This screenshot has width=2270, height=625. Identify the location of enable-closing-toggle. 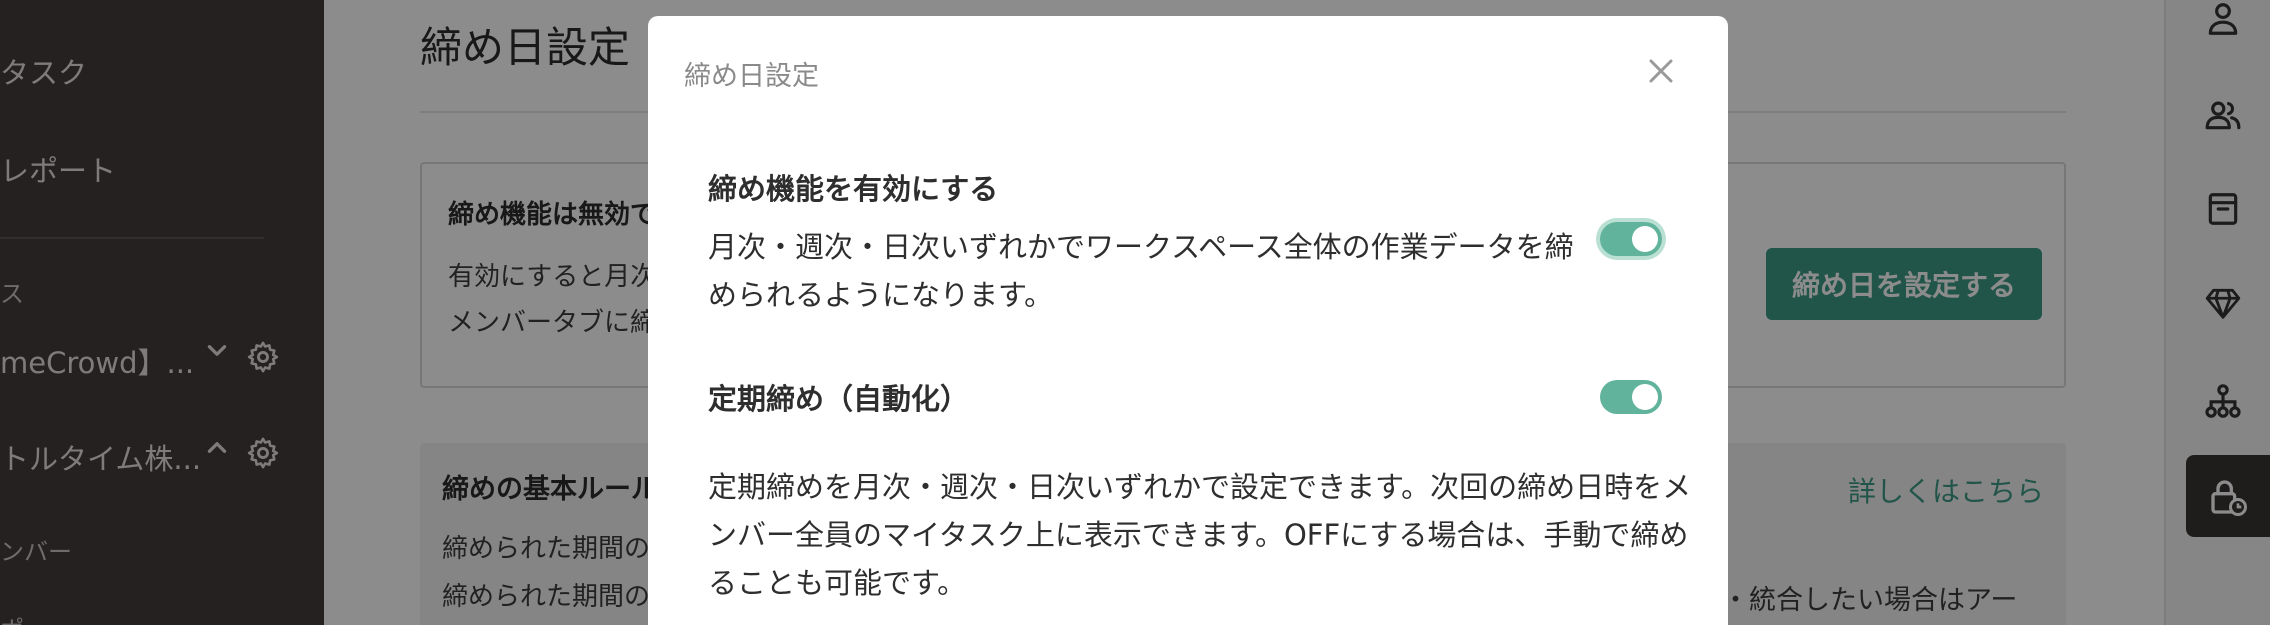
(1631, 239).